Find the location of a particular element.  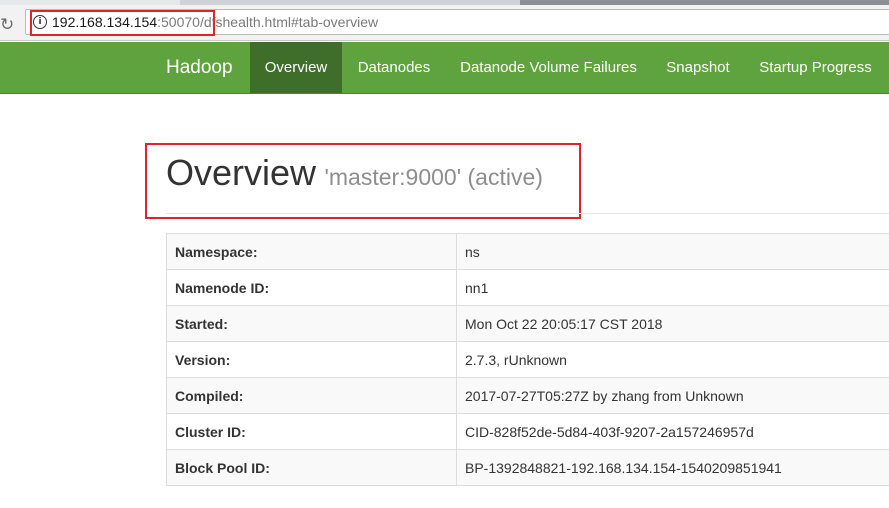

table-row: Namespace: ns is located at coordinates (527, 251).